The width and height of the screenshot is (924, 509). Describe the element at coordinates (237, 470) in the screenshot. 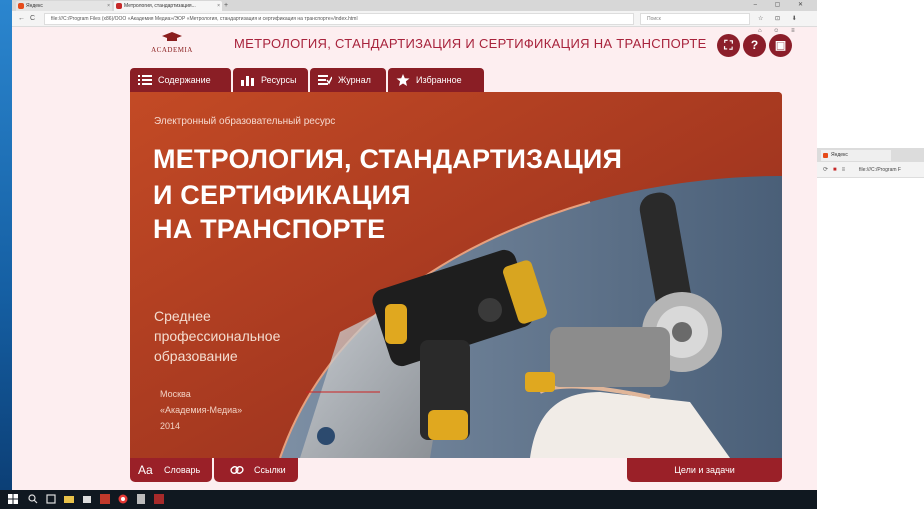

I see `link-icon` at that location.